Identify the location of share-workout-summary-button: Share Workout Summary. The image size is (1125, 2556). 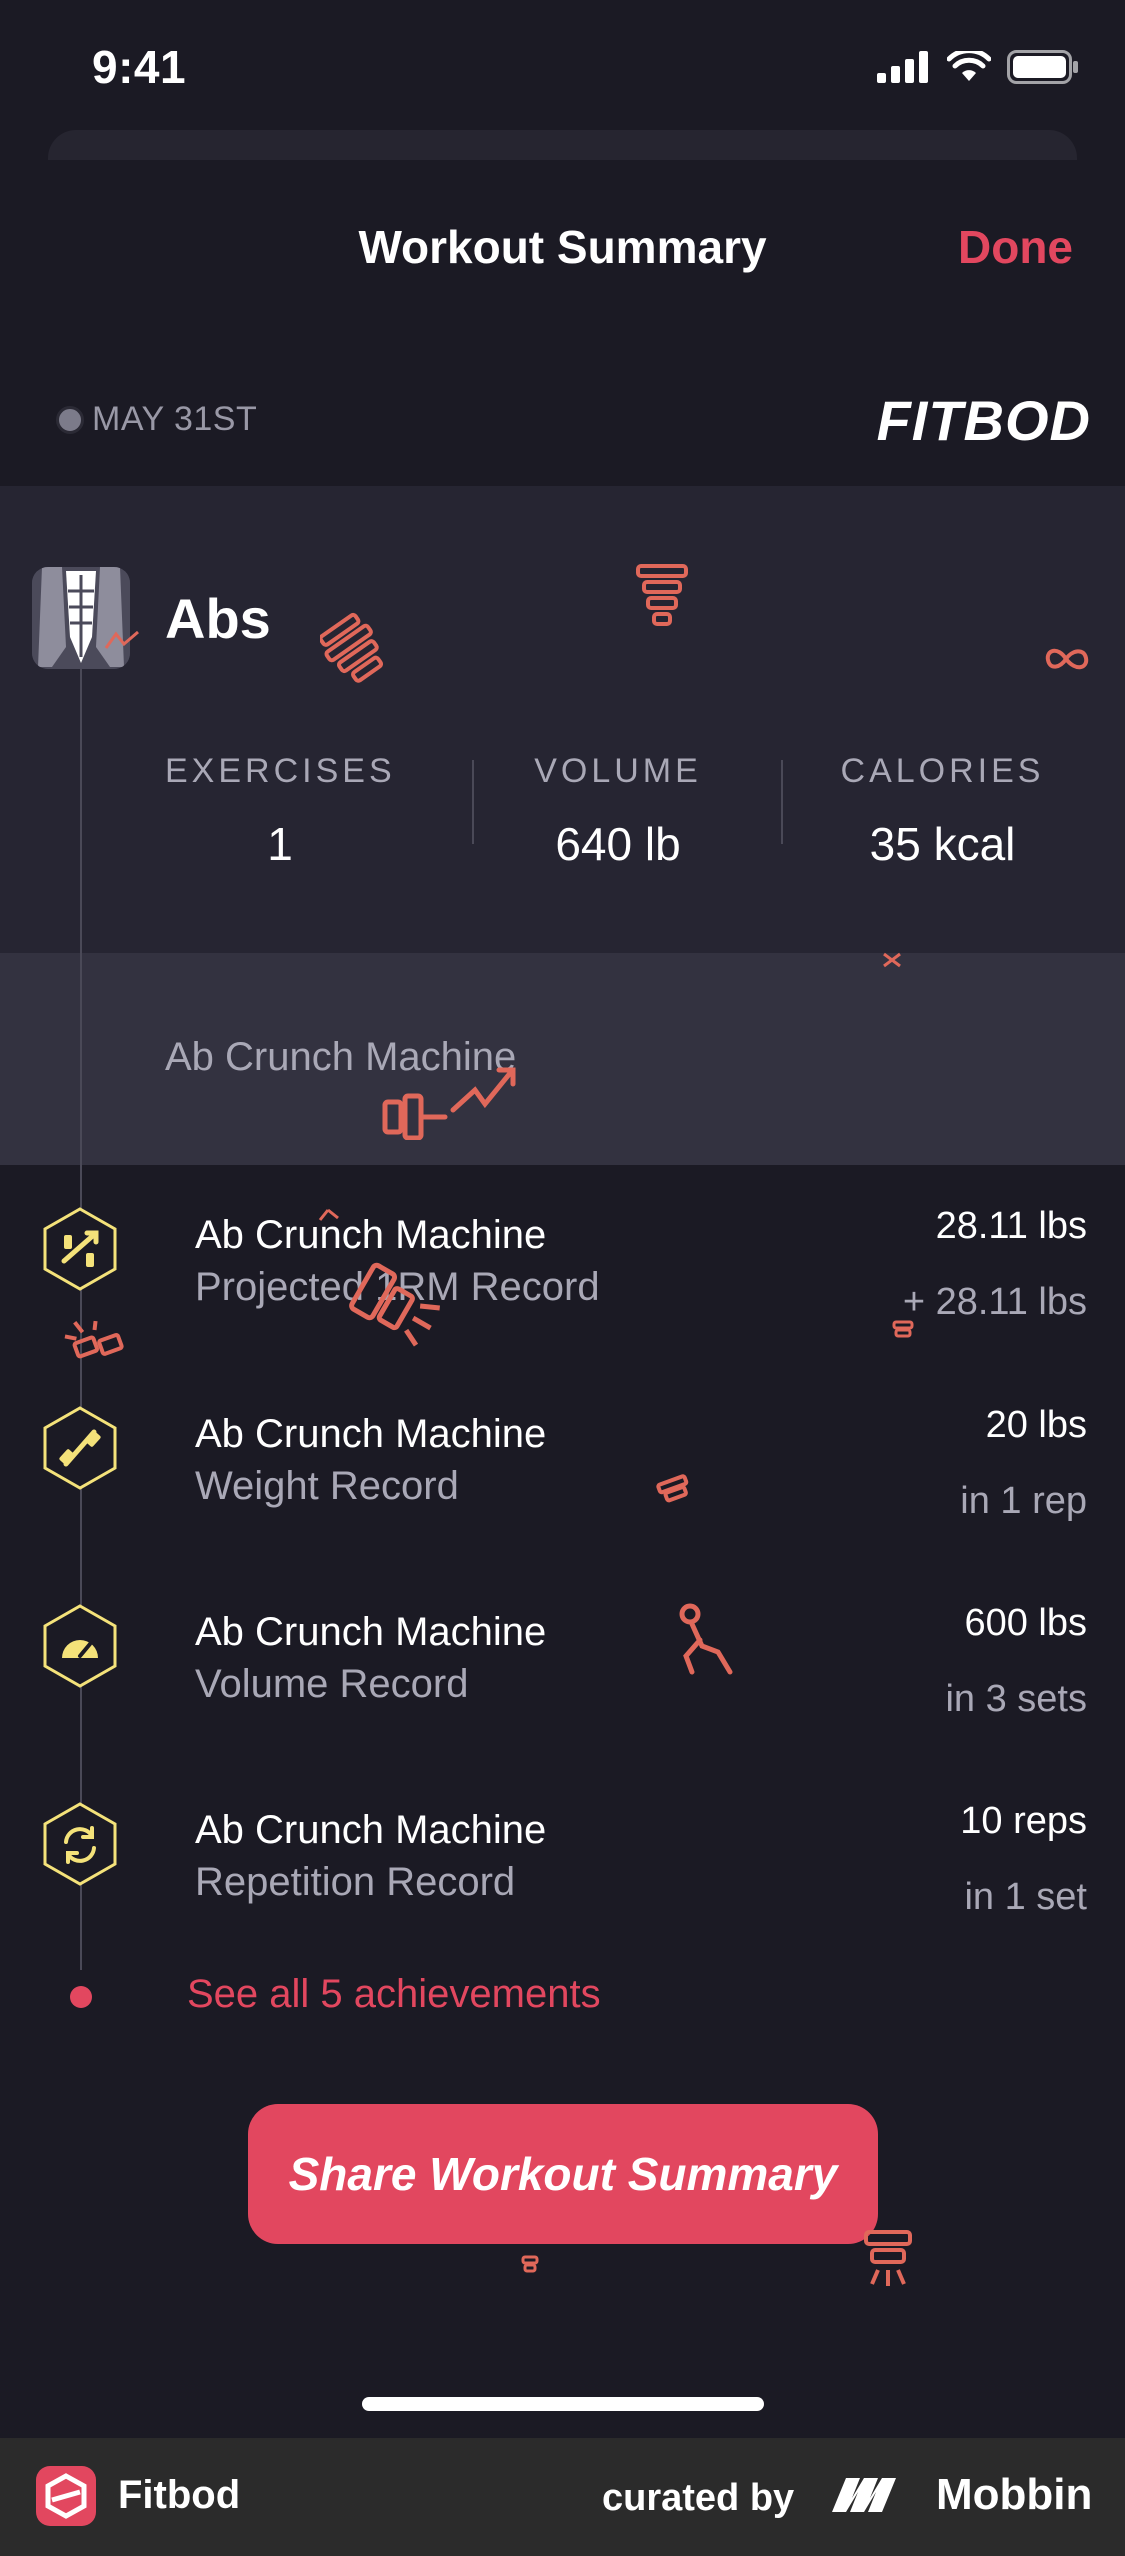
(563, 2174).